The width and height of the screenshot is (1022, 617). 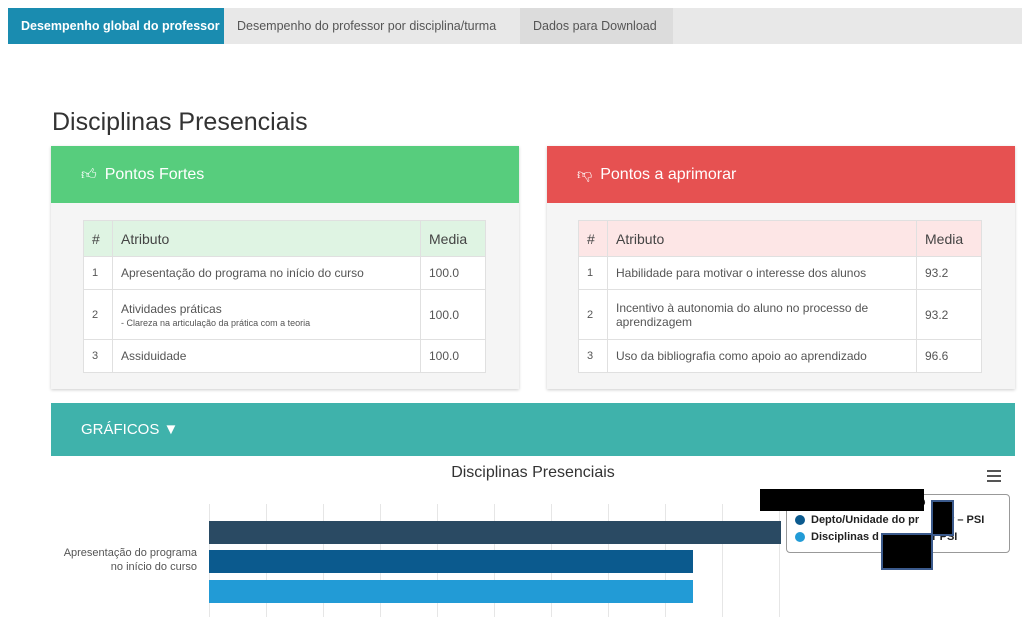 I want to click on tab-dados-download: Dados para Download, so click(x=596, y=26).